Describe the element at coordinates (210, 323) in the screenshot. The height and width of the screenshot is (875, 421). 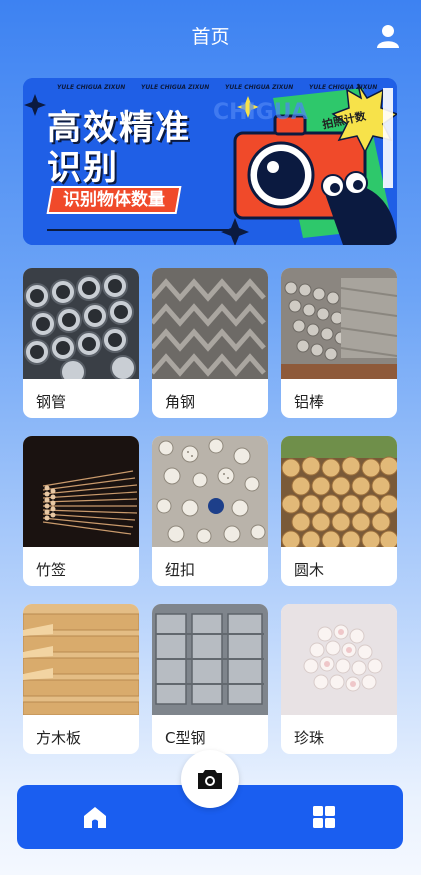
I see `angle-steel-image` at that location.